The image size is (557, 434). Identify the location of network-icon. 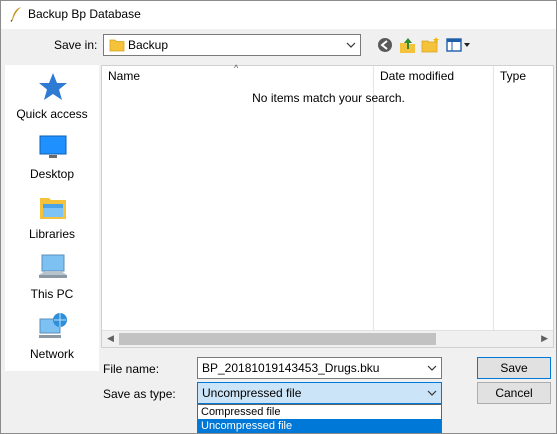
(53, 325).